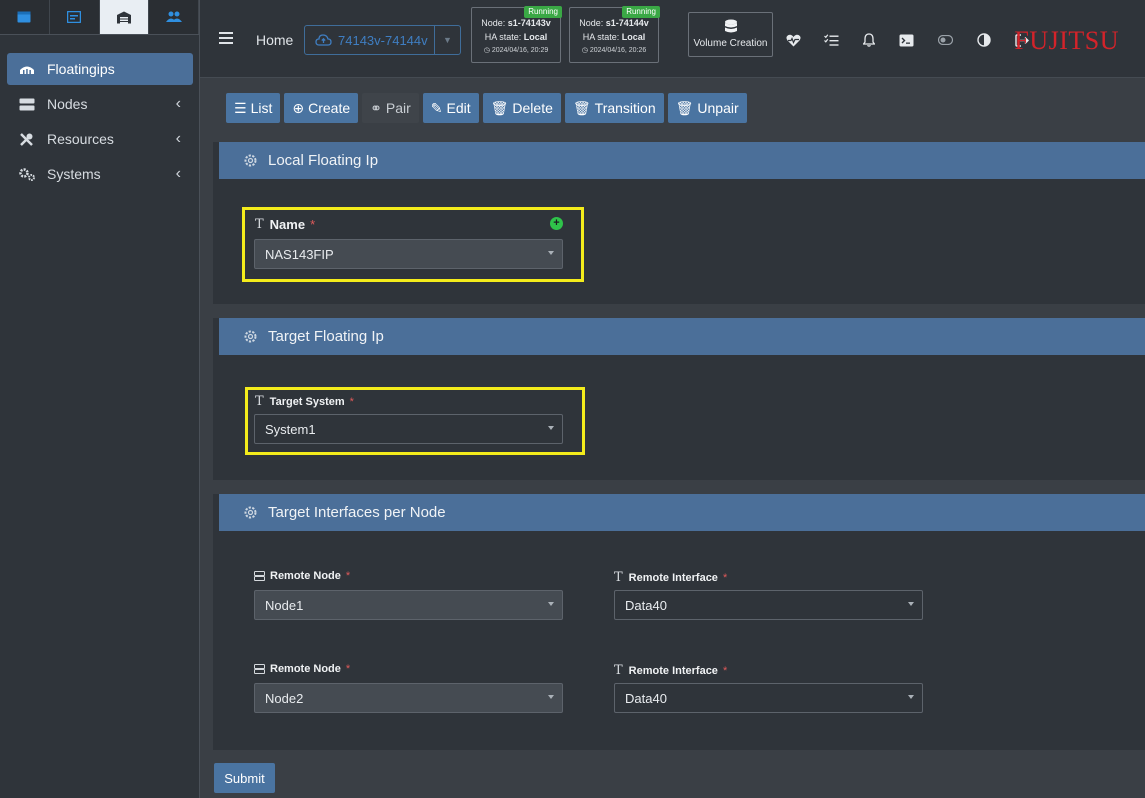 The image size is (1145, 798). I want to click on id-card-icon, so click(74, 17).